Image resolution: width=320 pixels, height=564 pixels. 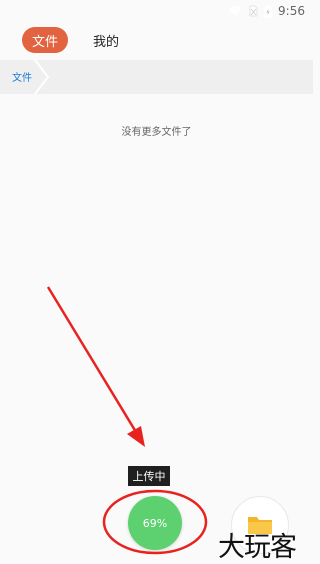 I want to click on annotation-circle, so click(x=155, y=522).